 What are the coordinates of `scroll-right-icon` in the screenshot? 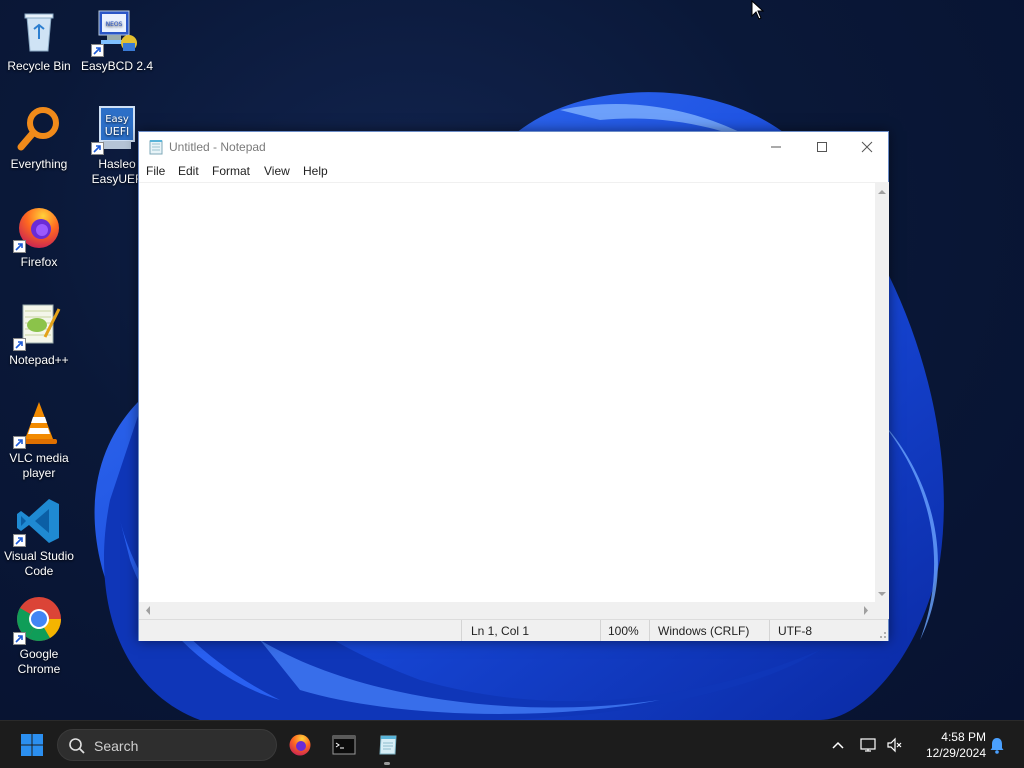 It's located at (866, 610).